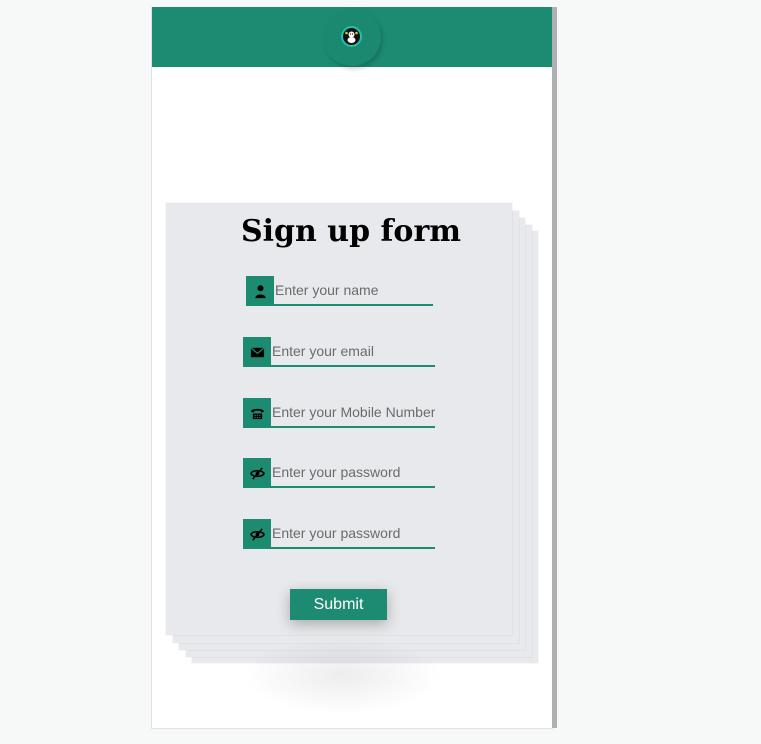 This screenshot has height=744, width=761. What do you see at coordinates (554, 367) in the screenshot?
I see `scrollbar` at bounding box center [554, 367].